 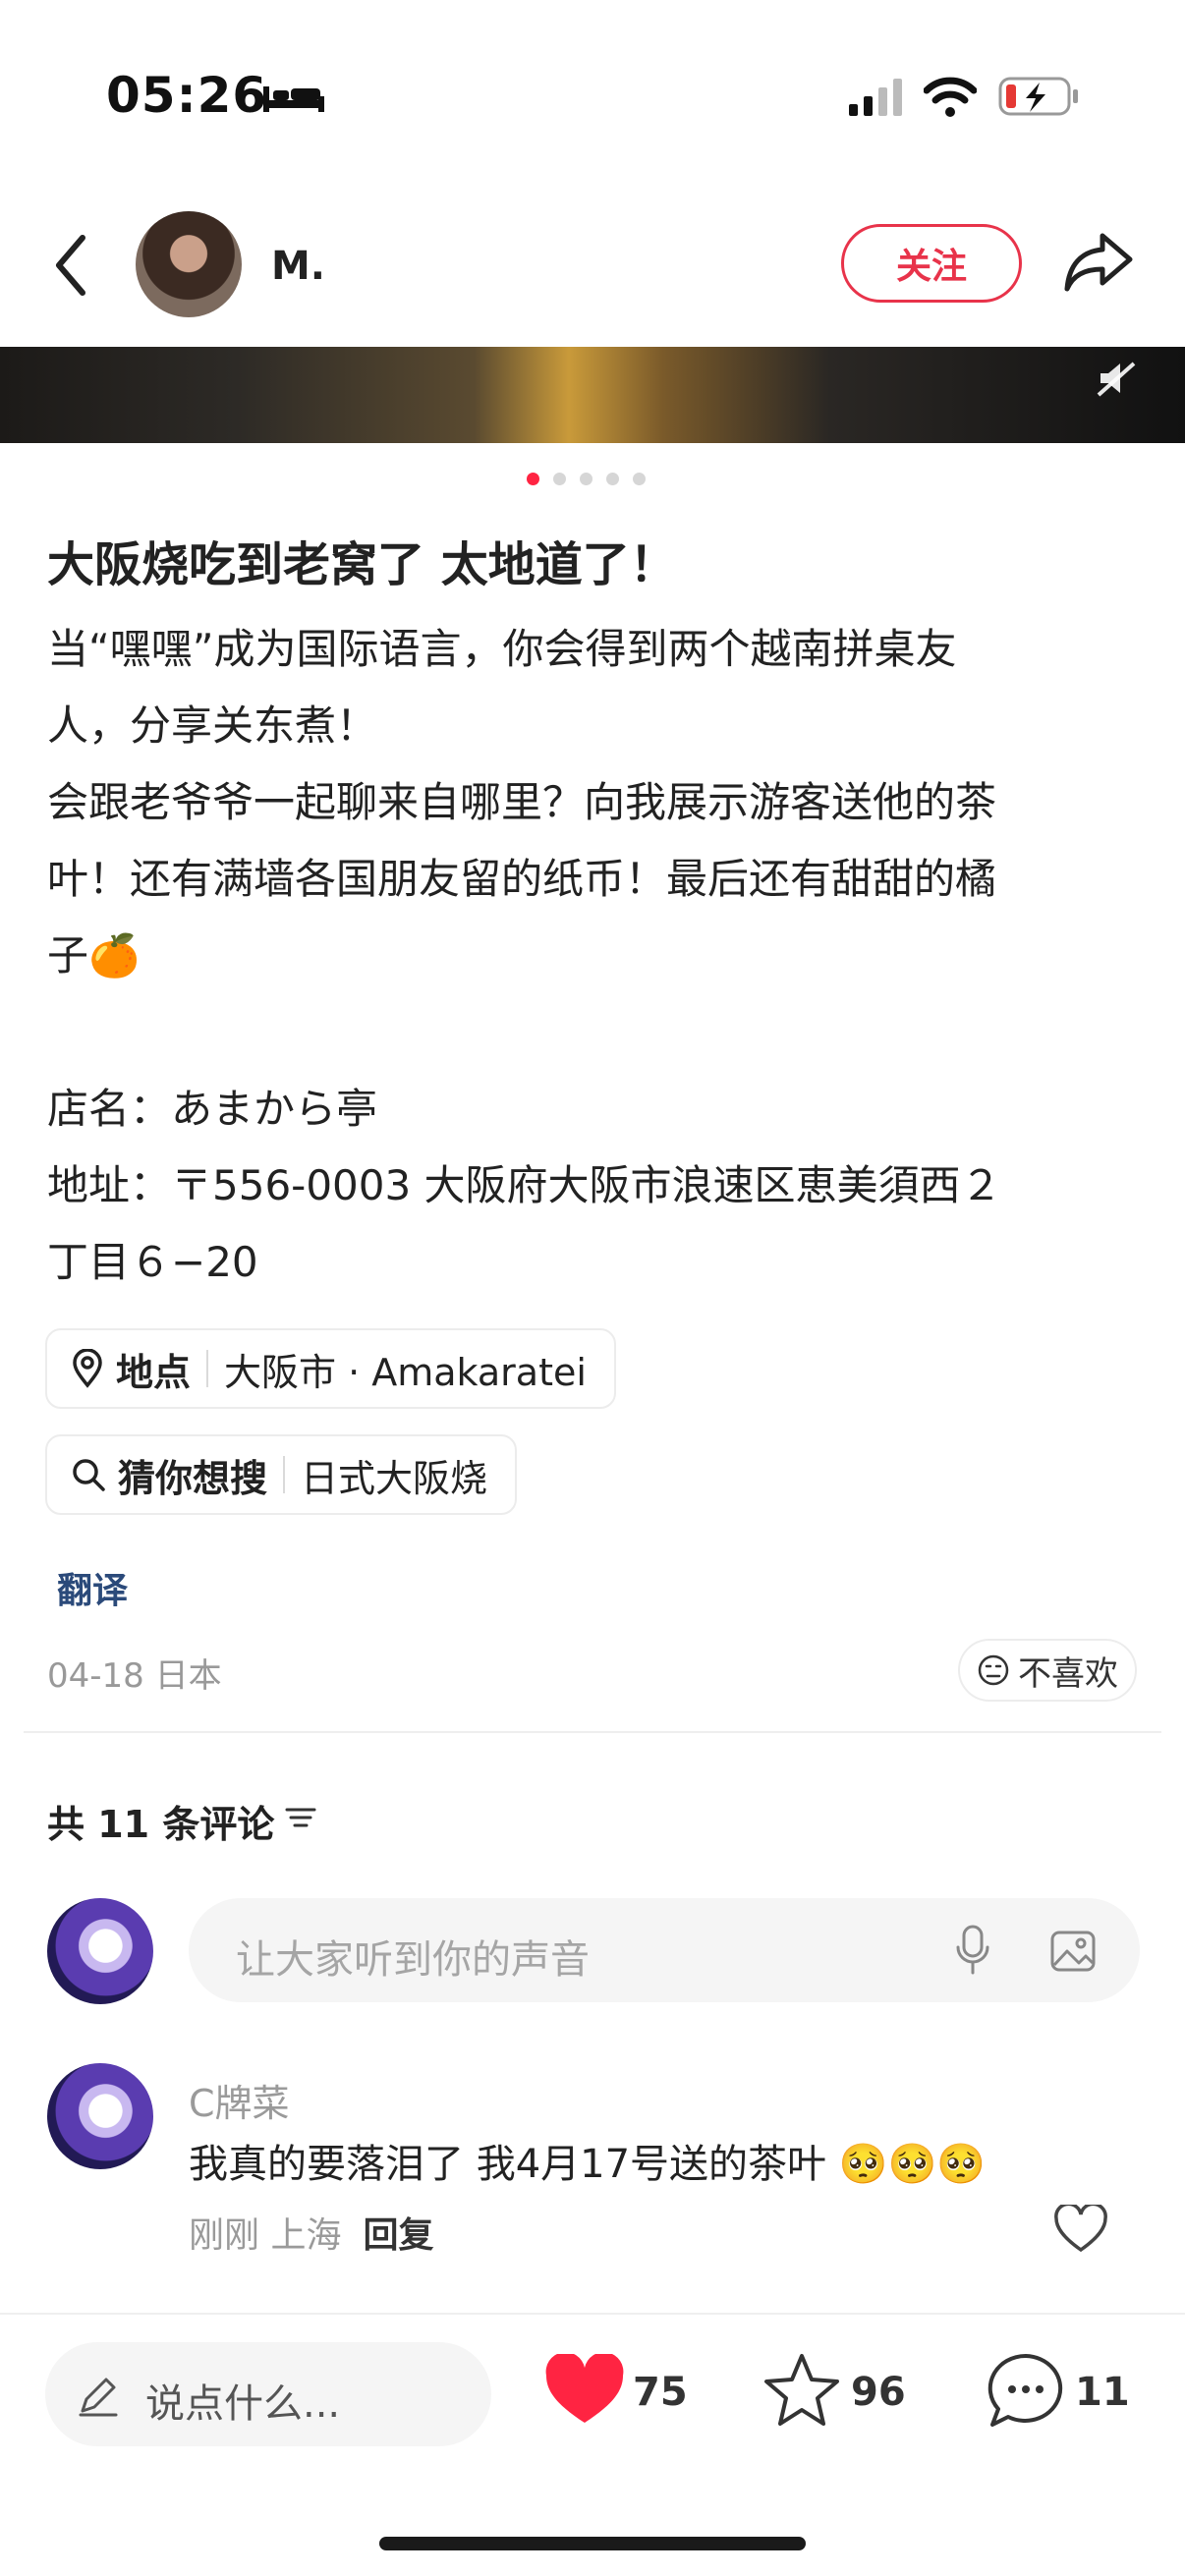 I want to click on favorite-count: 96, so click(x=879, y=2392).